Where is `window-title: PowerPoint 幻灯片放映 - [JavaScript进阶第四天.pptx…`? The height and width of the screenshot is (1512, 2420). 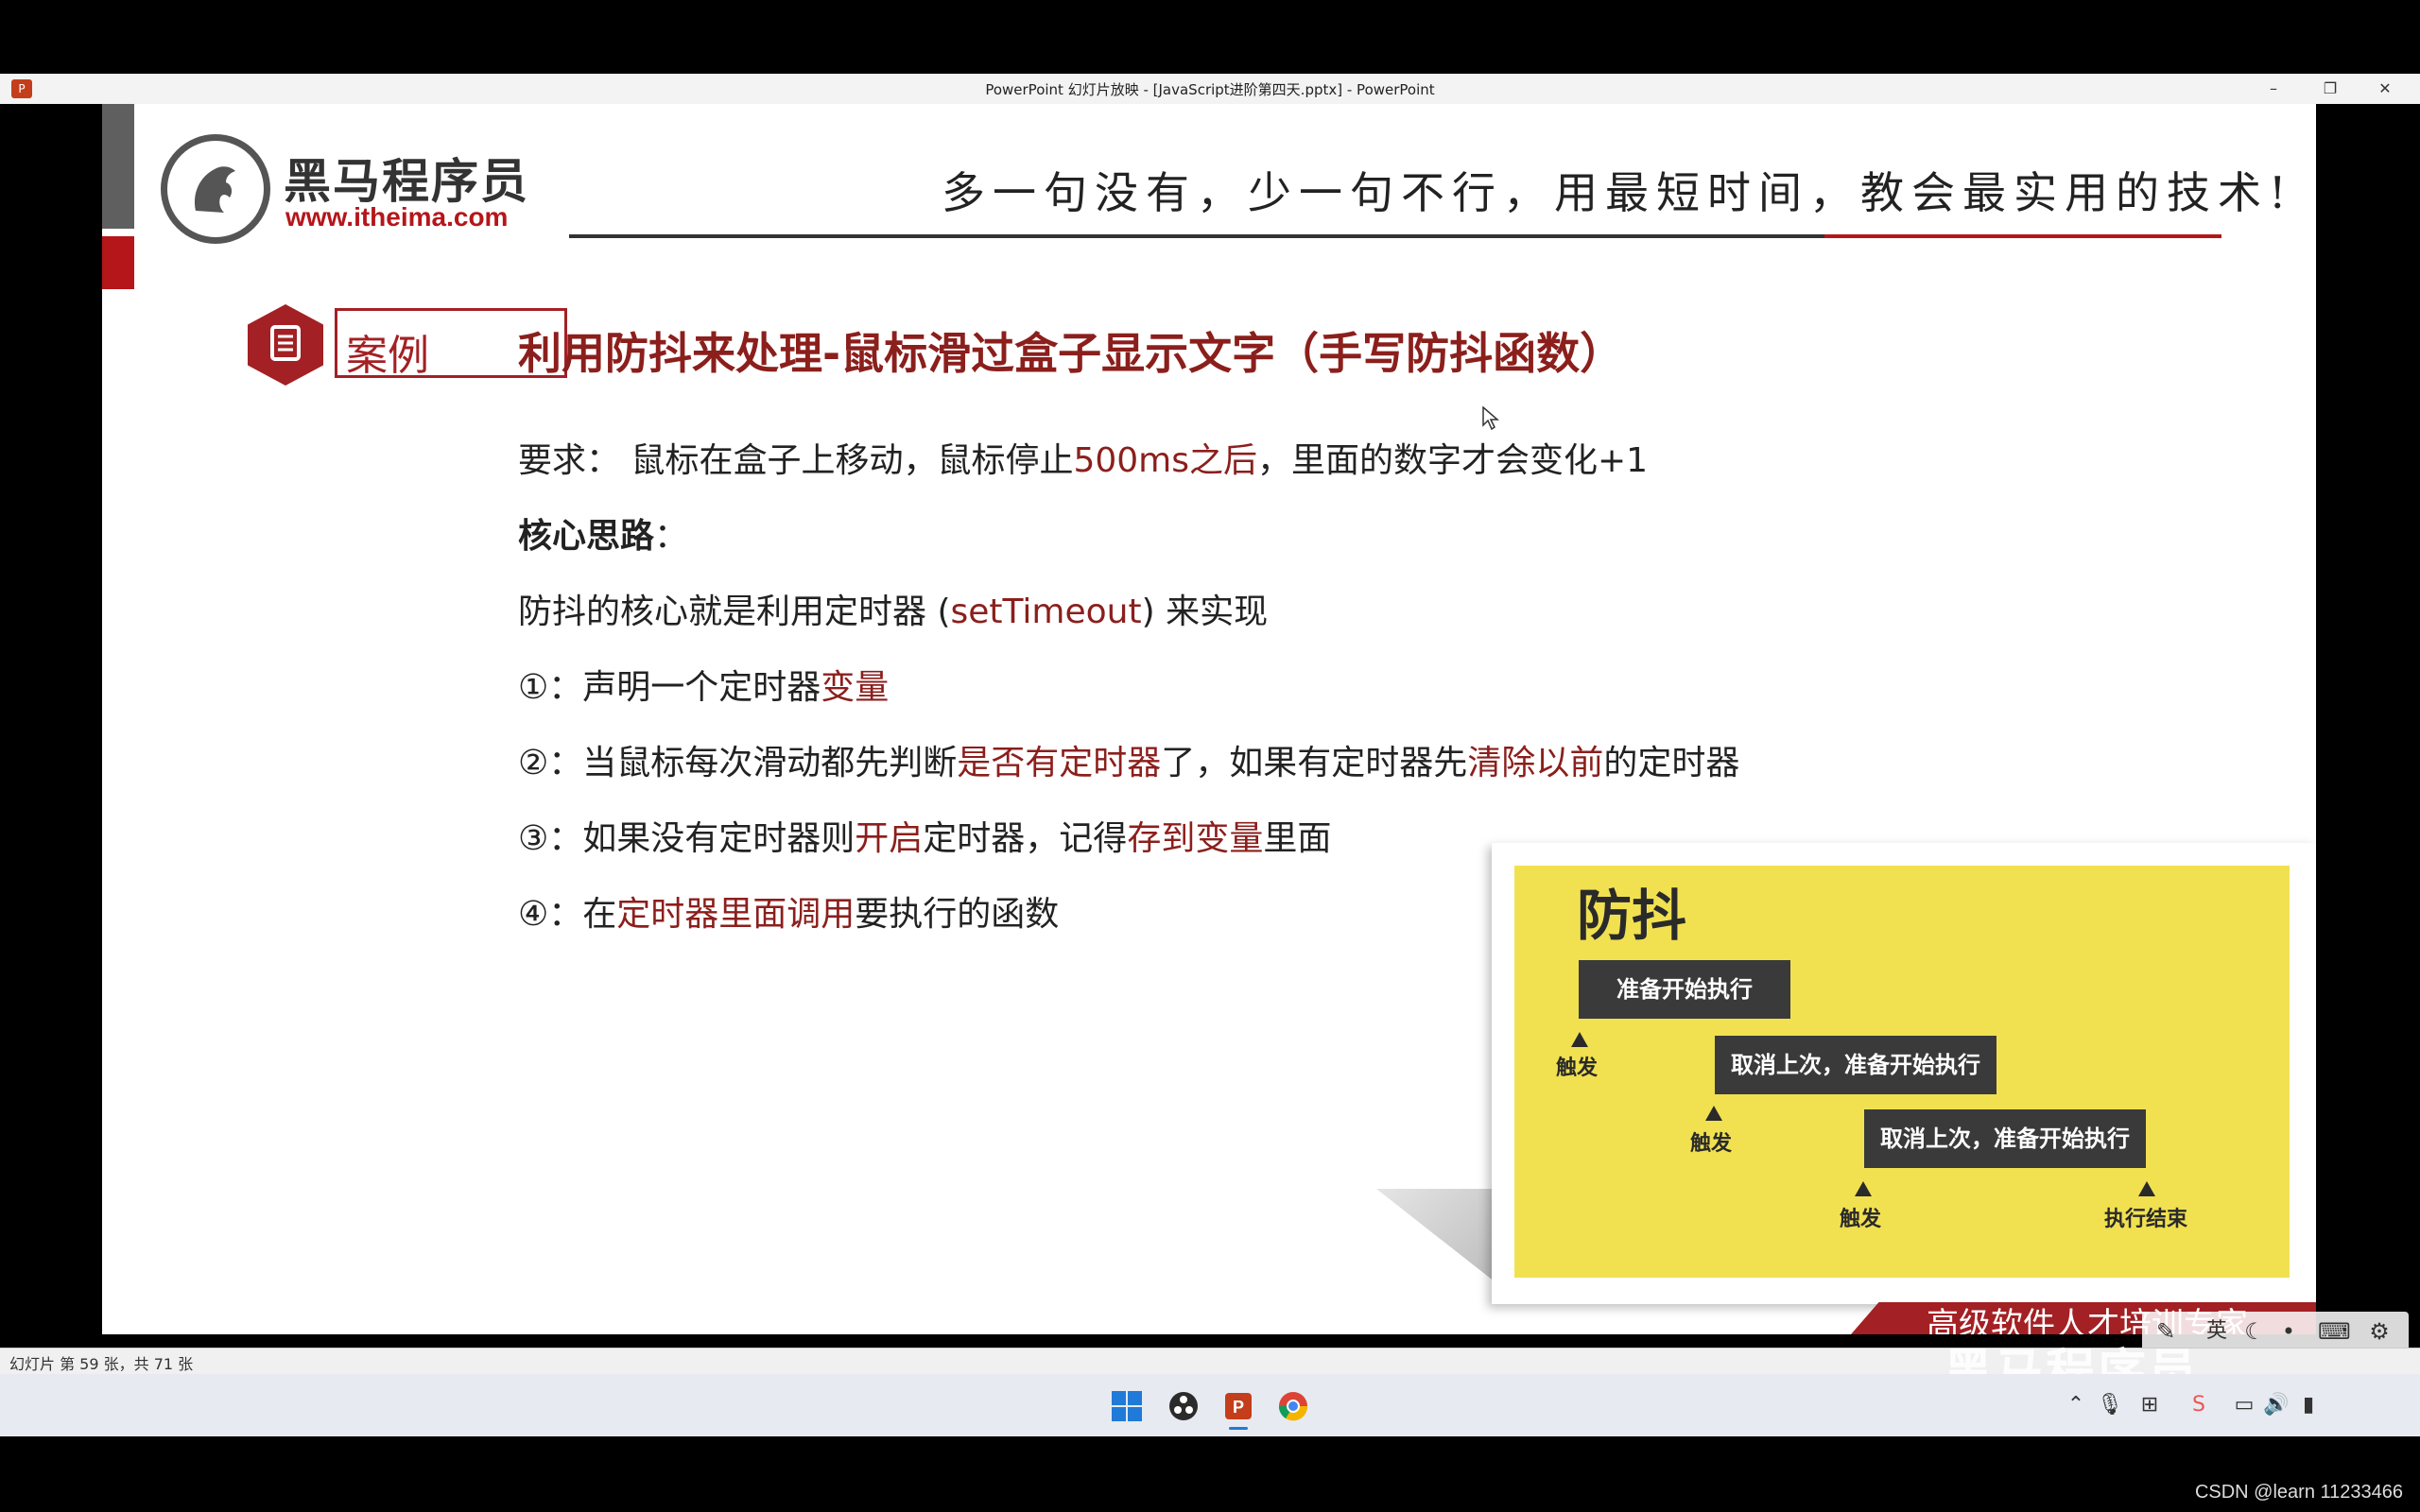
window-title: PowerPoint 幻灯片放映 - [JavaScript进阶第四天.pptx… is located at coordinates (1210, 89).